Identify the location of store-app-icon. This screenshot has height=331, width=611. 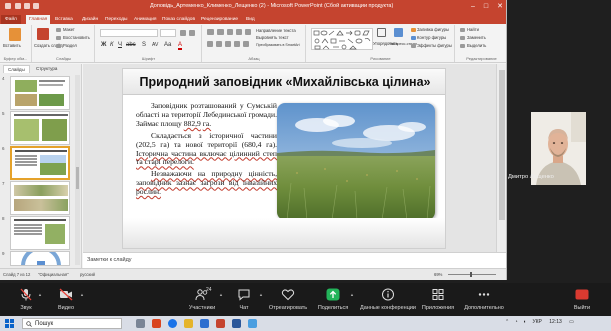
(252, 323).